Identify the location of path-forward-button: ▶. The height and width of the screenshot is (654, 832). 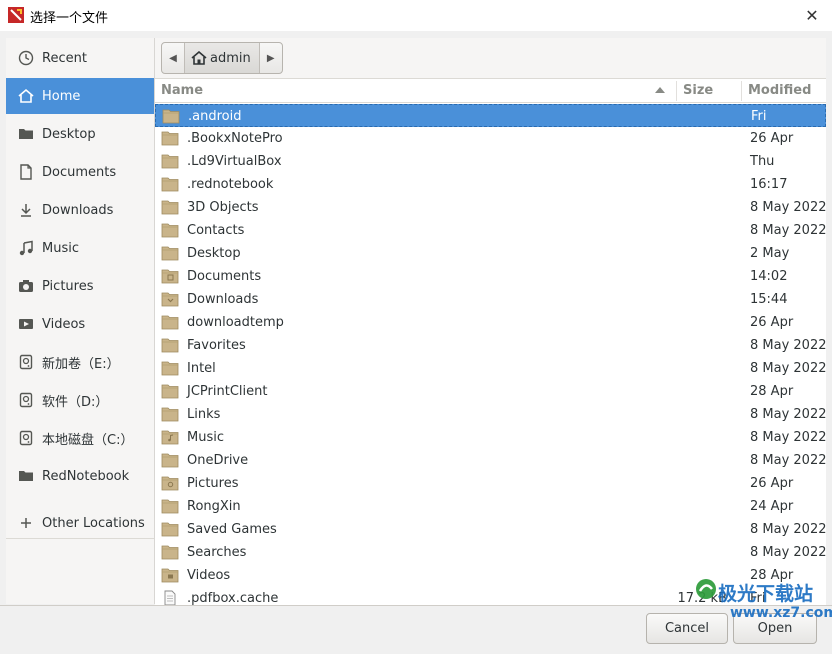
(271, 58).